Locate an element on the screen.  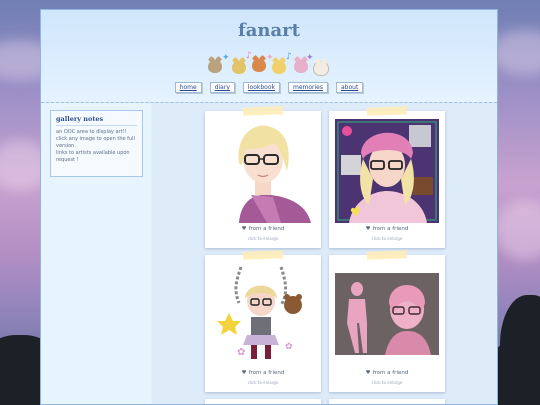
gallery-card: ♥ ♥ from a friend click to enlarge is located at coordinates (387, 177).